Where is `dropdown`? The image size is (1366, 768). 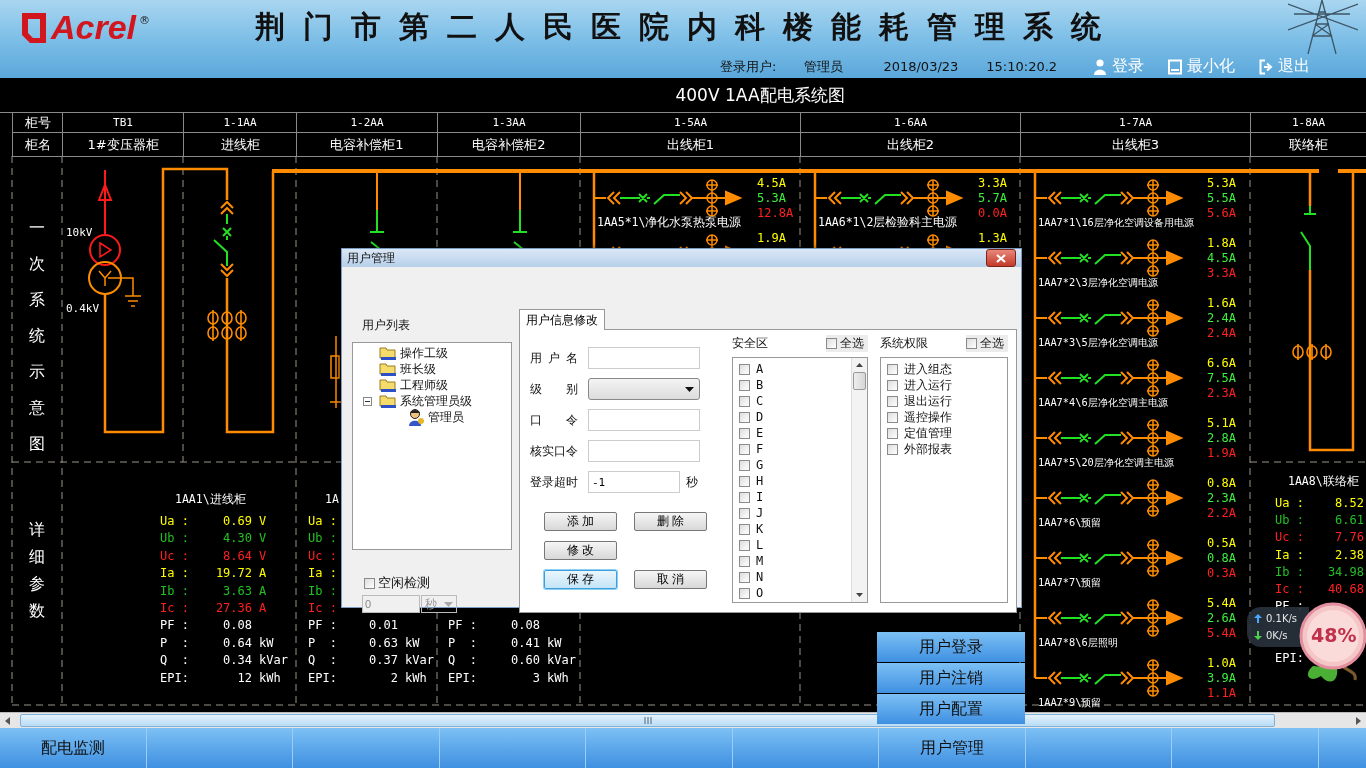
dropdown is located at coordinates (644, 389).